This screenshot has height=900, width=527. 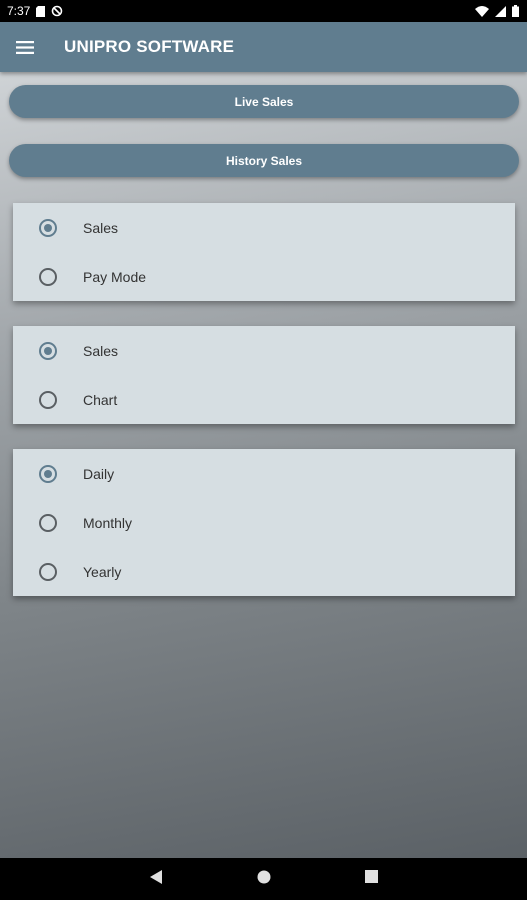 What do you see at coordinates (41, 11) in the screenshot?
I see `sim-card-icon` at bounding box center [41, 11].